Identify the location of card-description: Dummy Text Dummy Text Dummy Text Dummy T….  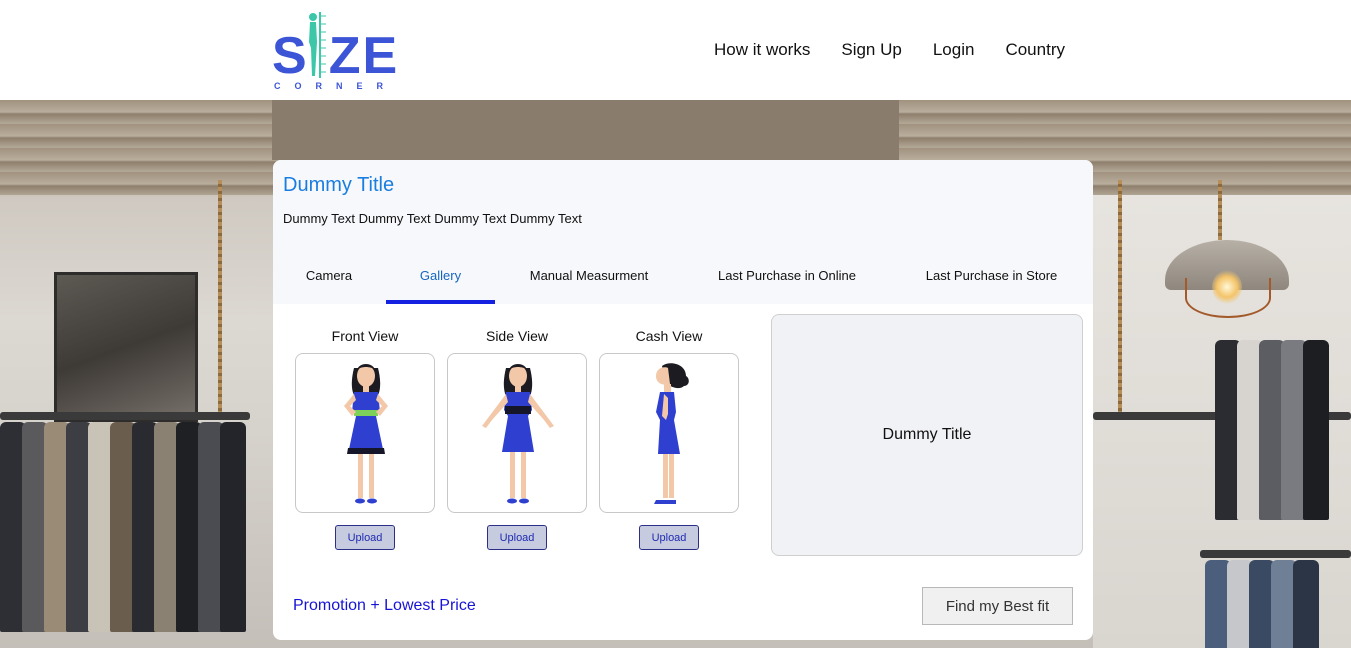
(432, 218).